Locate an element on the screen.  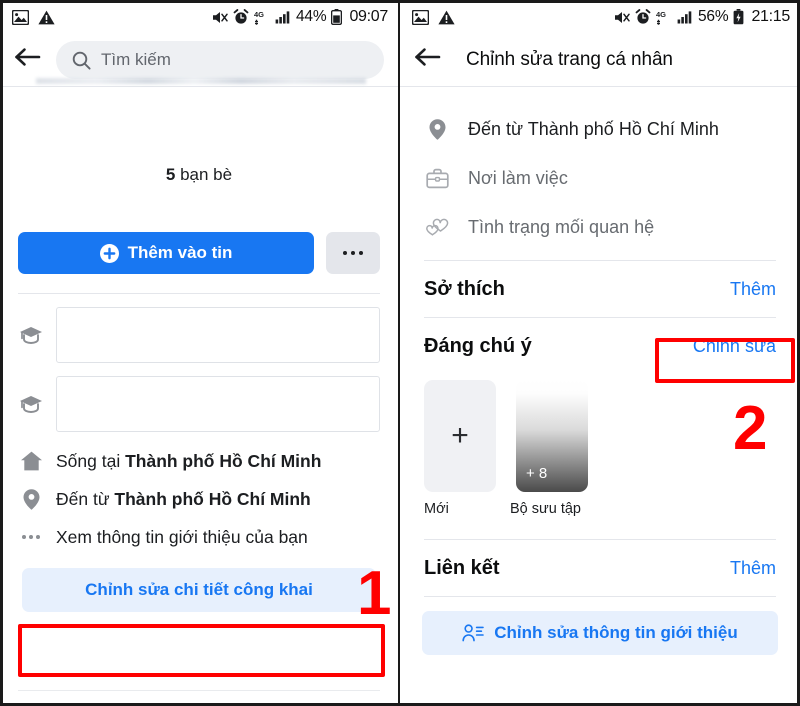
friend-count-number: 5 is located at coordinates (170, 174).